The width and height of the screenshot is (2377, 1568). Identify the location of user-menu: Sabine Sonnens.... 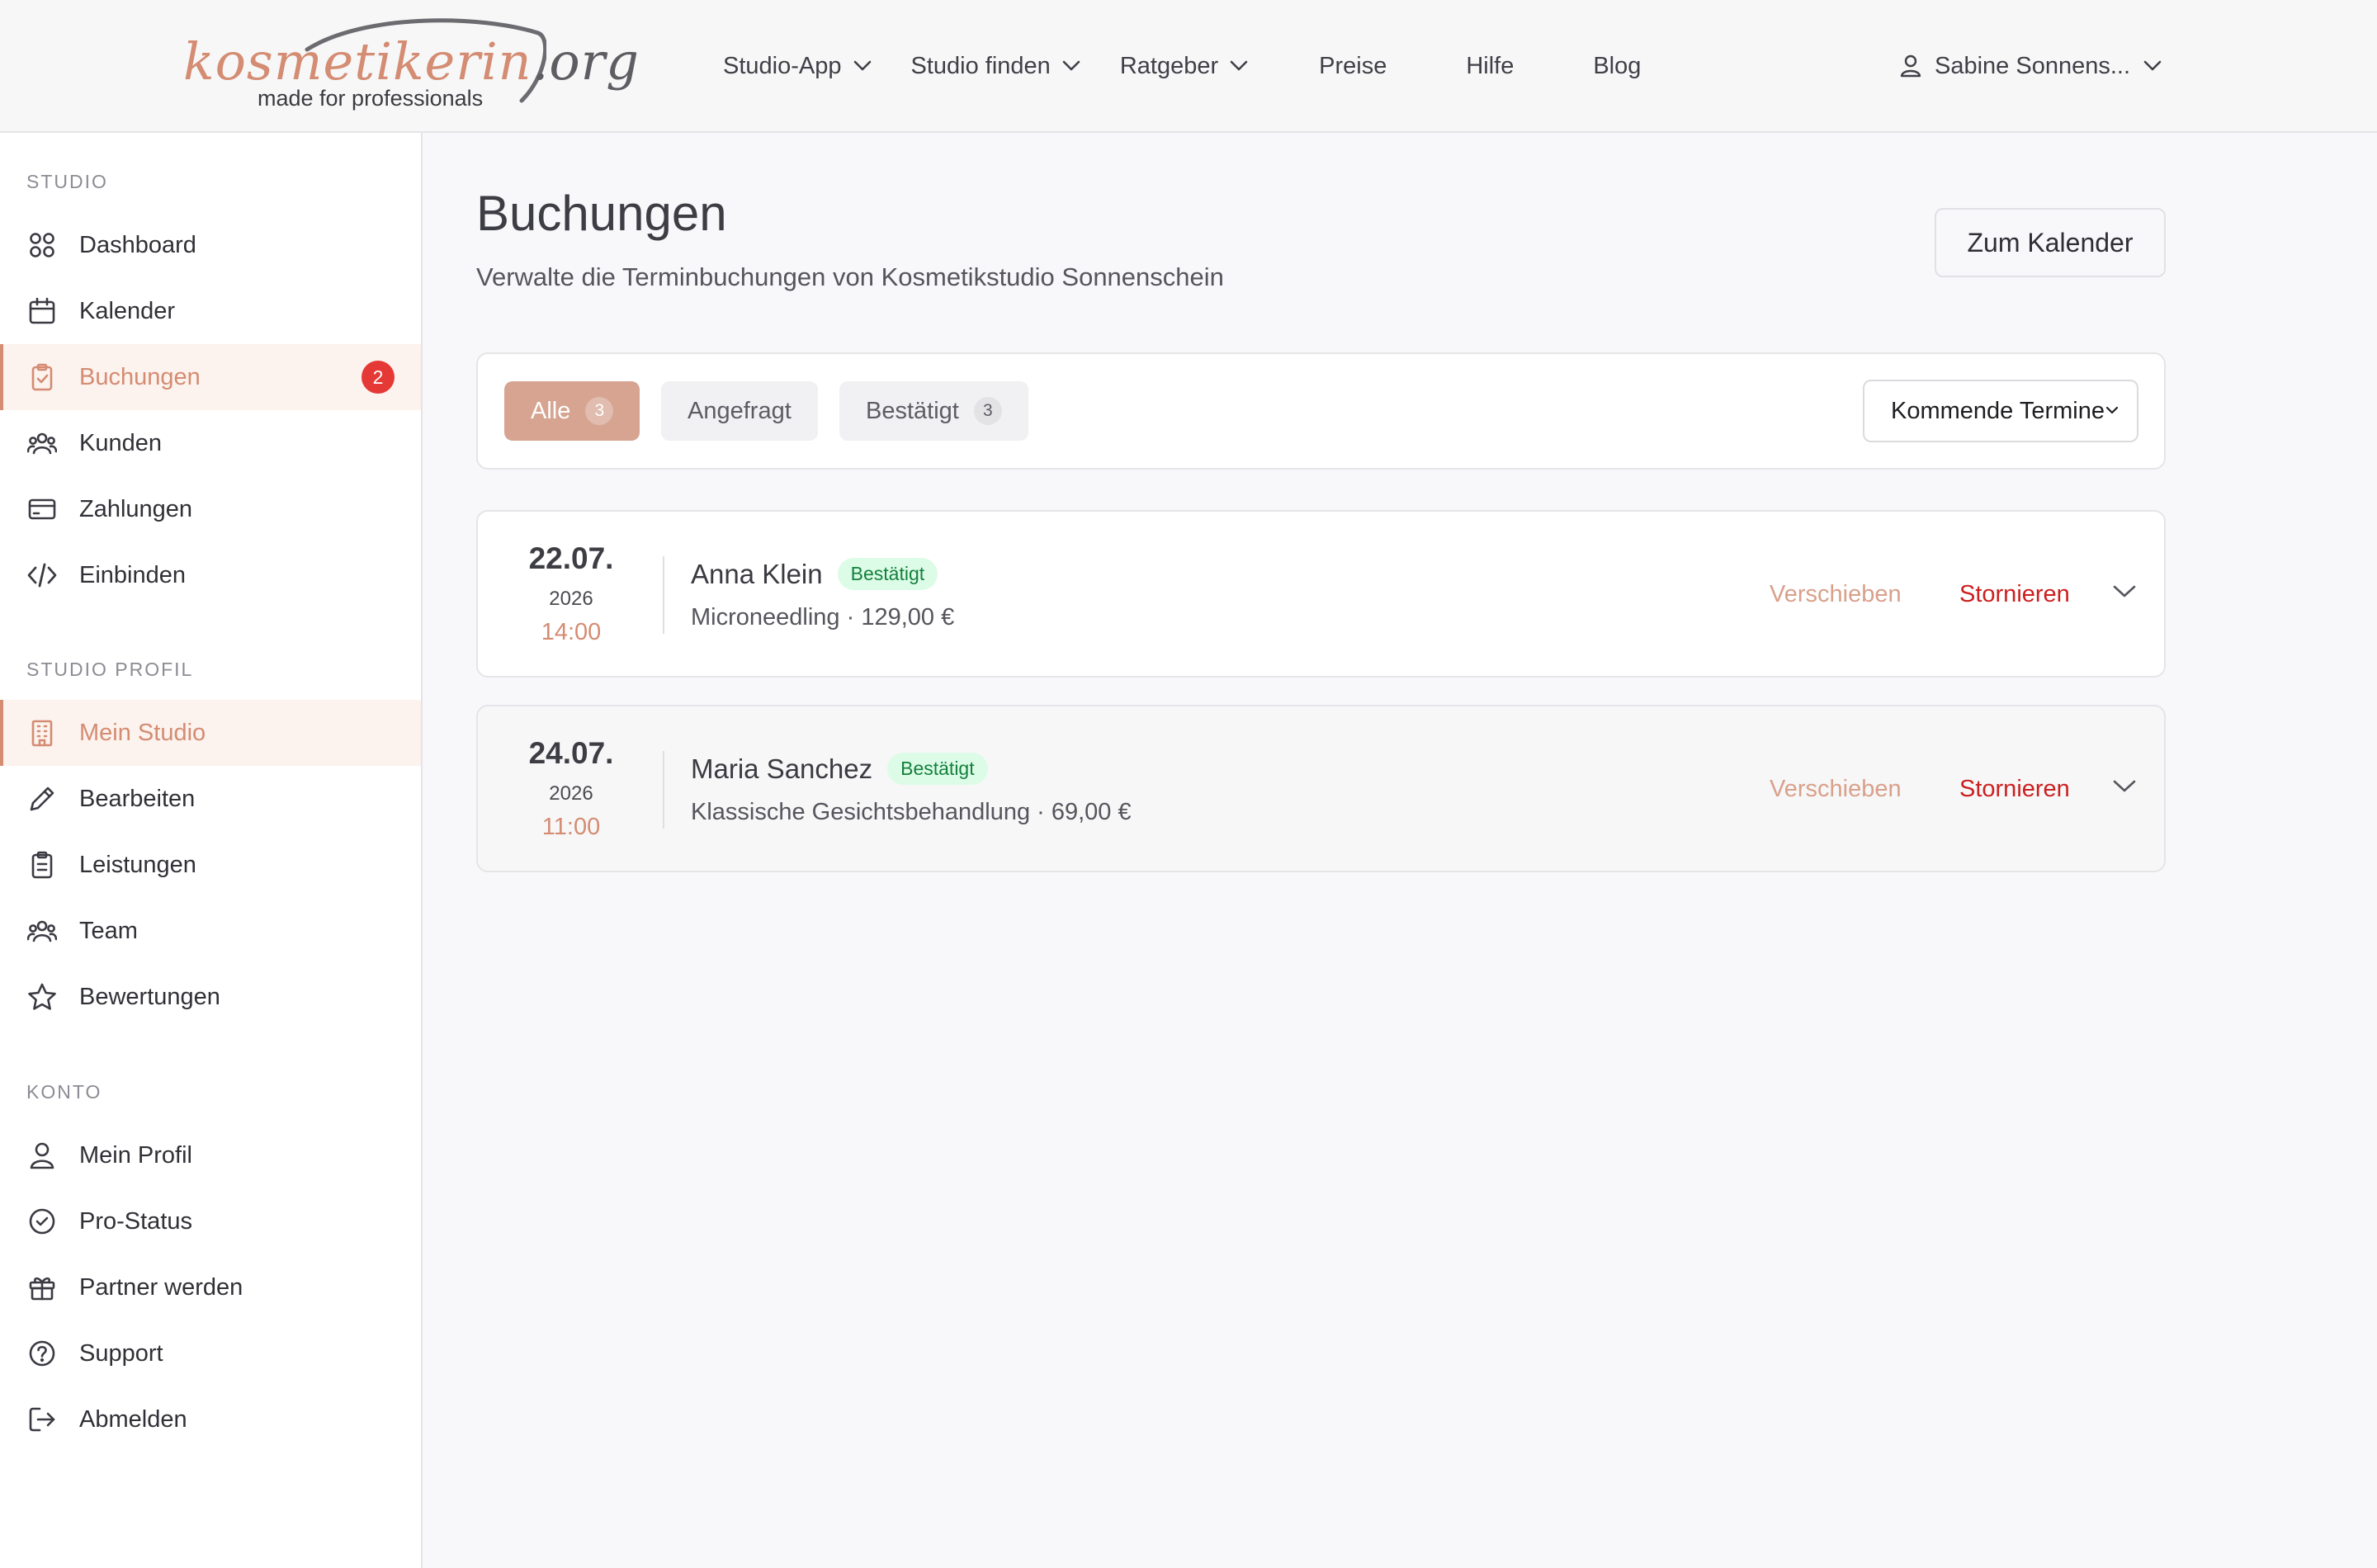
(2031, 66).